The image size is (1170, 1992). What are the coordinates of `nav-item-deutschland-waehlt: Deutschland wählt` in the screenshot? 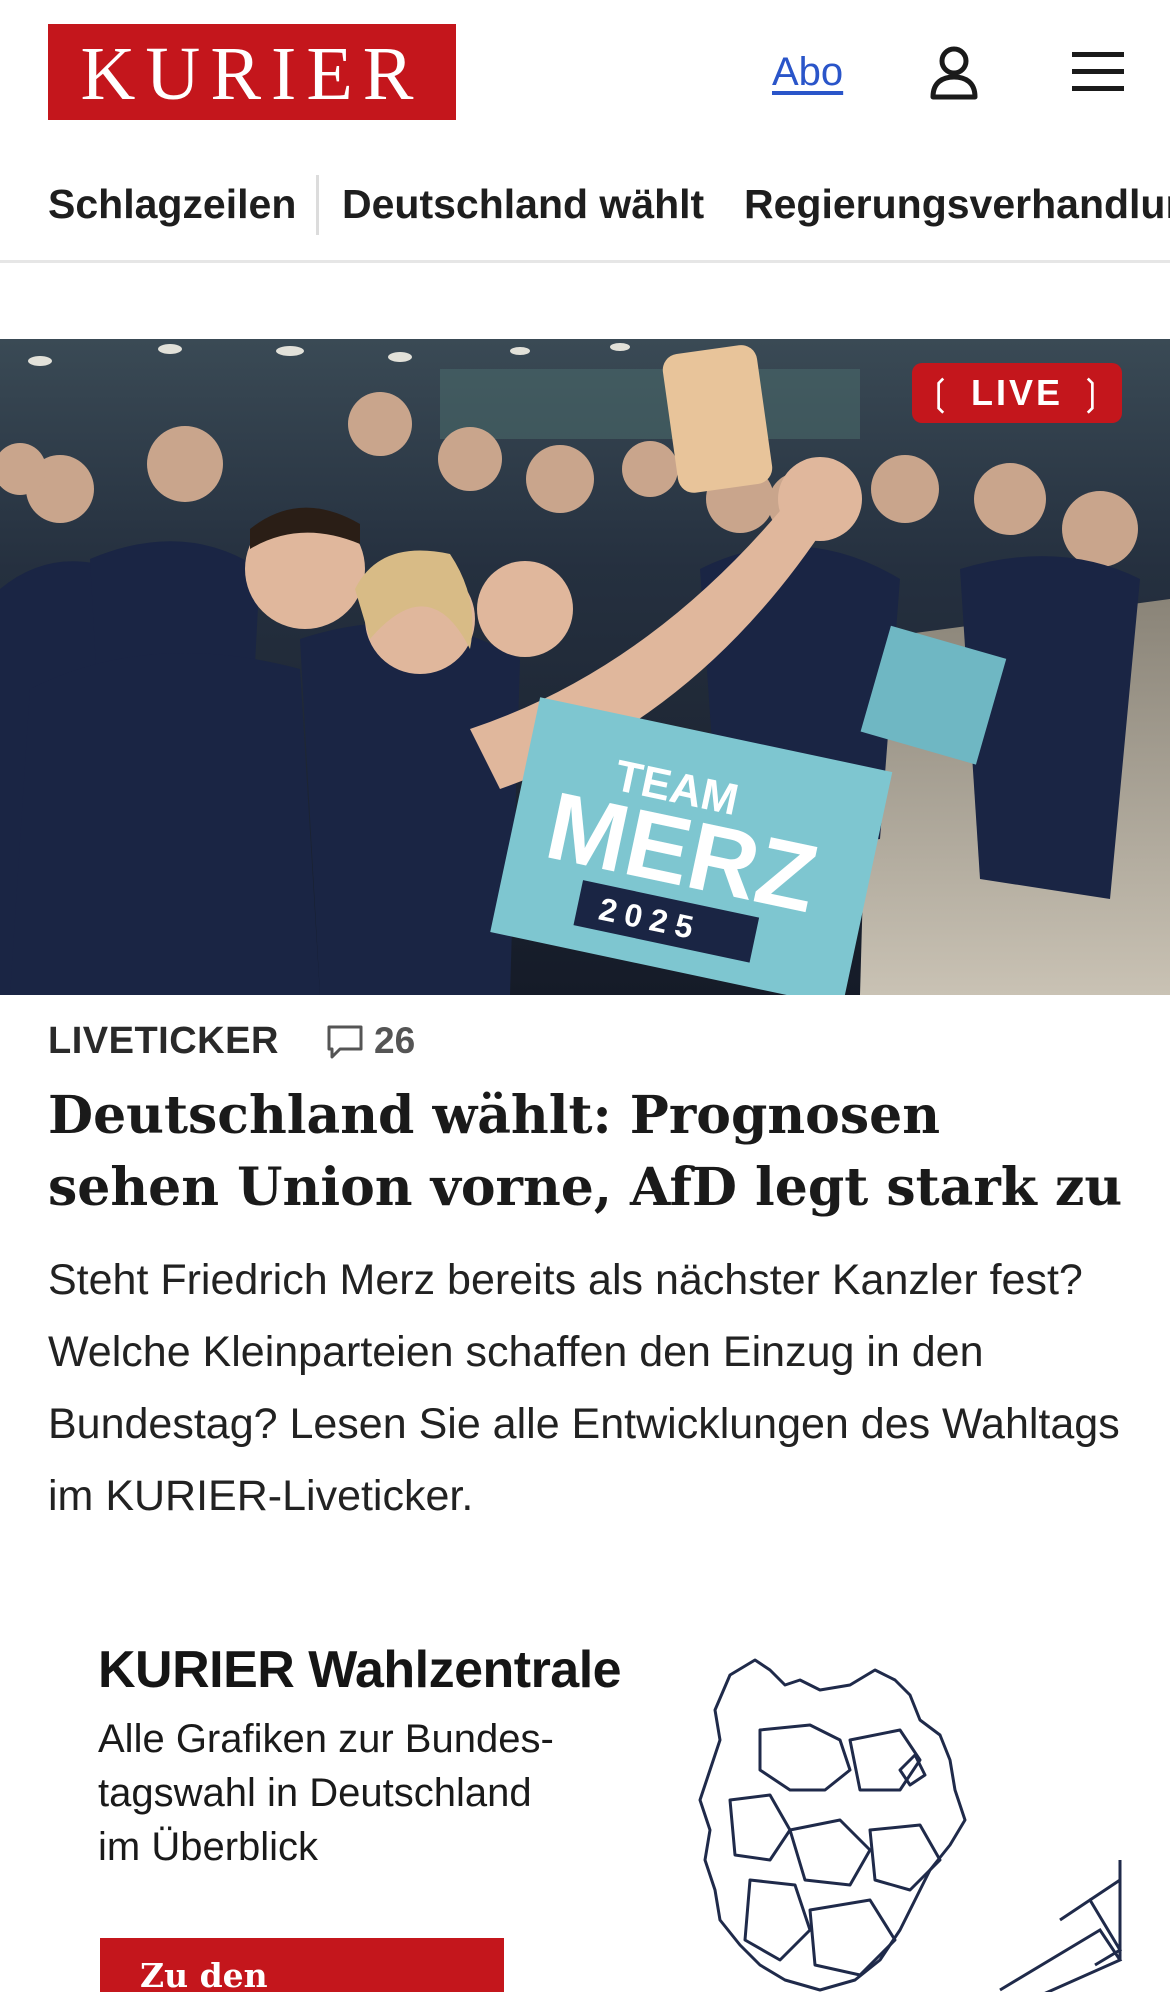 It's located at (523, 204).